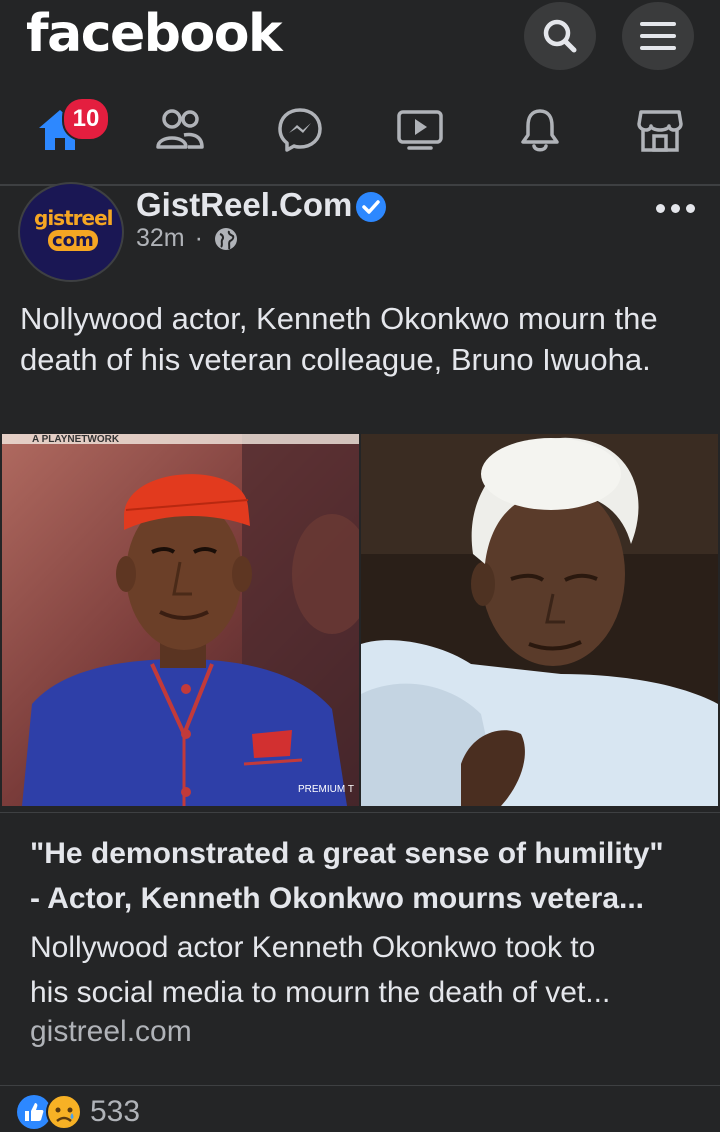 The height and width of the screenshot is (1132, 720). I want to click on verified-badge-icon, so click(371, 207).